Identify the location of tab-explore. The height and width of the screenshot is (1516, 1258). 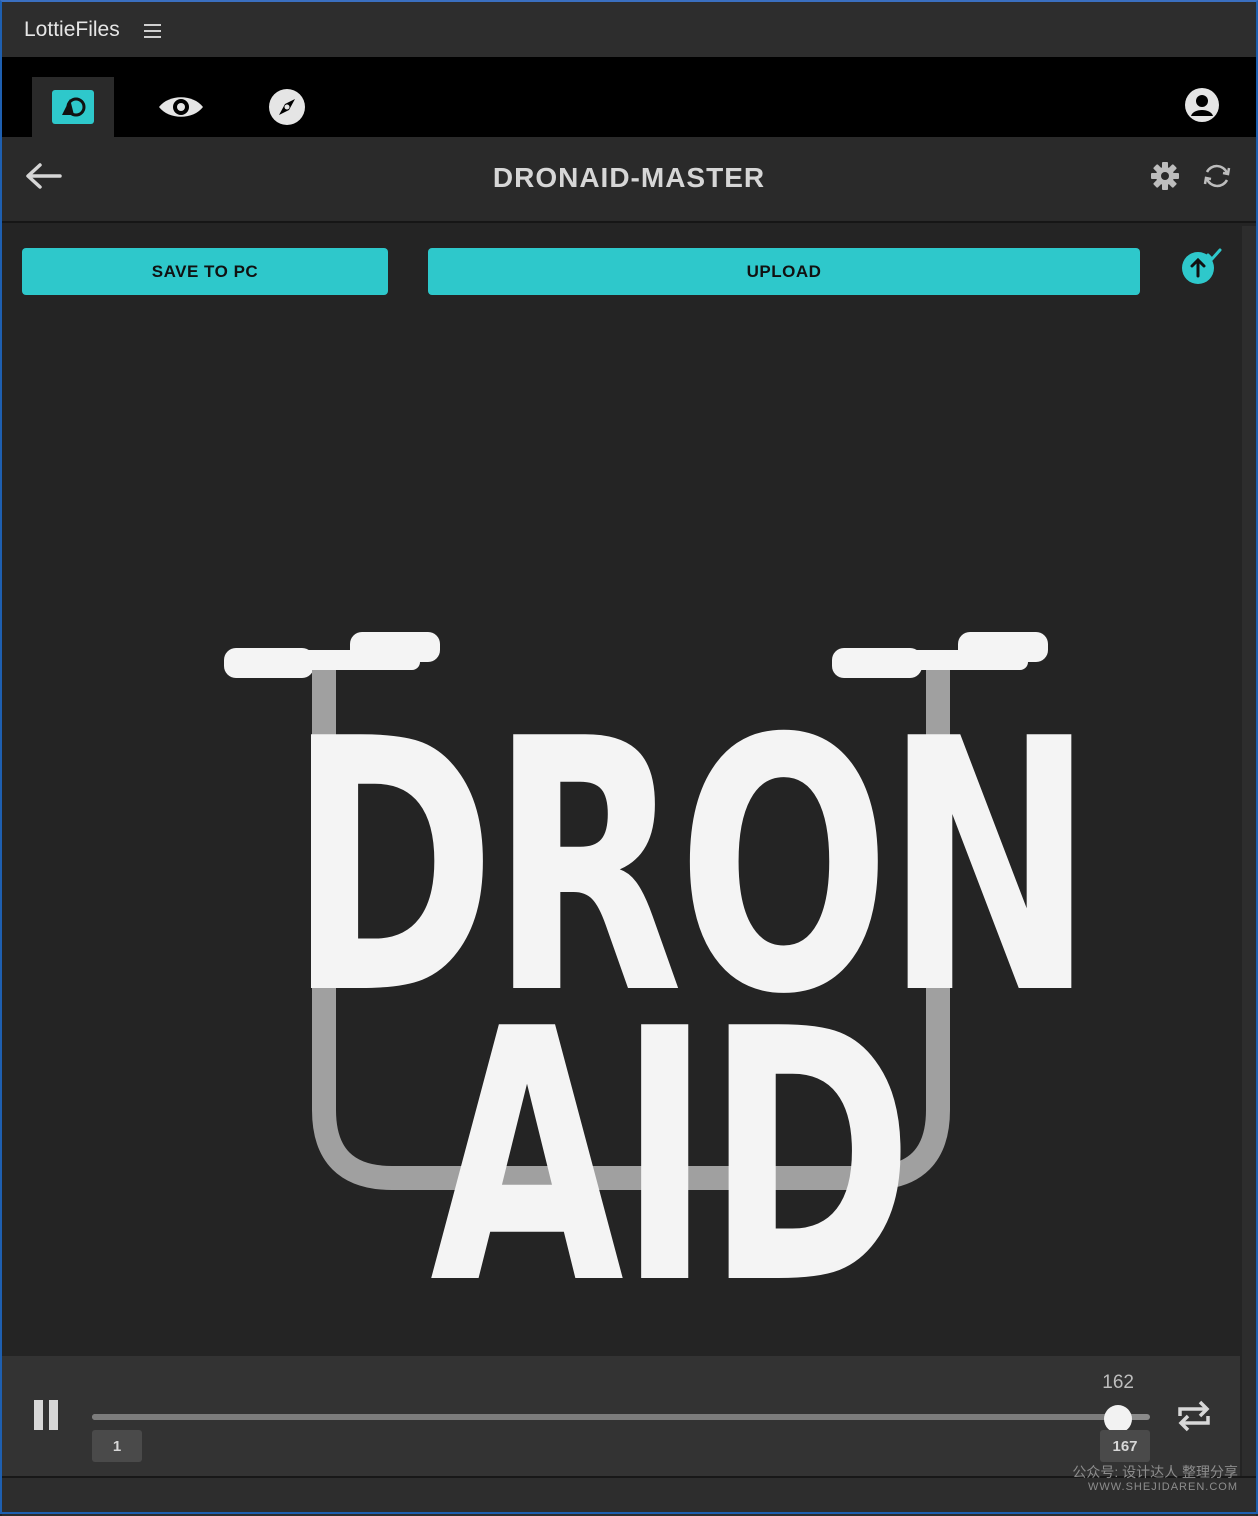
(287, 107).